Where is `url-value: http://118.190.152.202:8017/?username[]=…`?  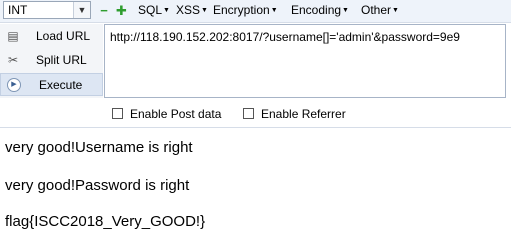
url-value: http://118.190.152.202:8017/?username[]=… is located at coordinates (285, 37).